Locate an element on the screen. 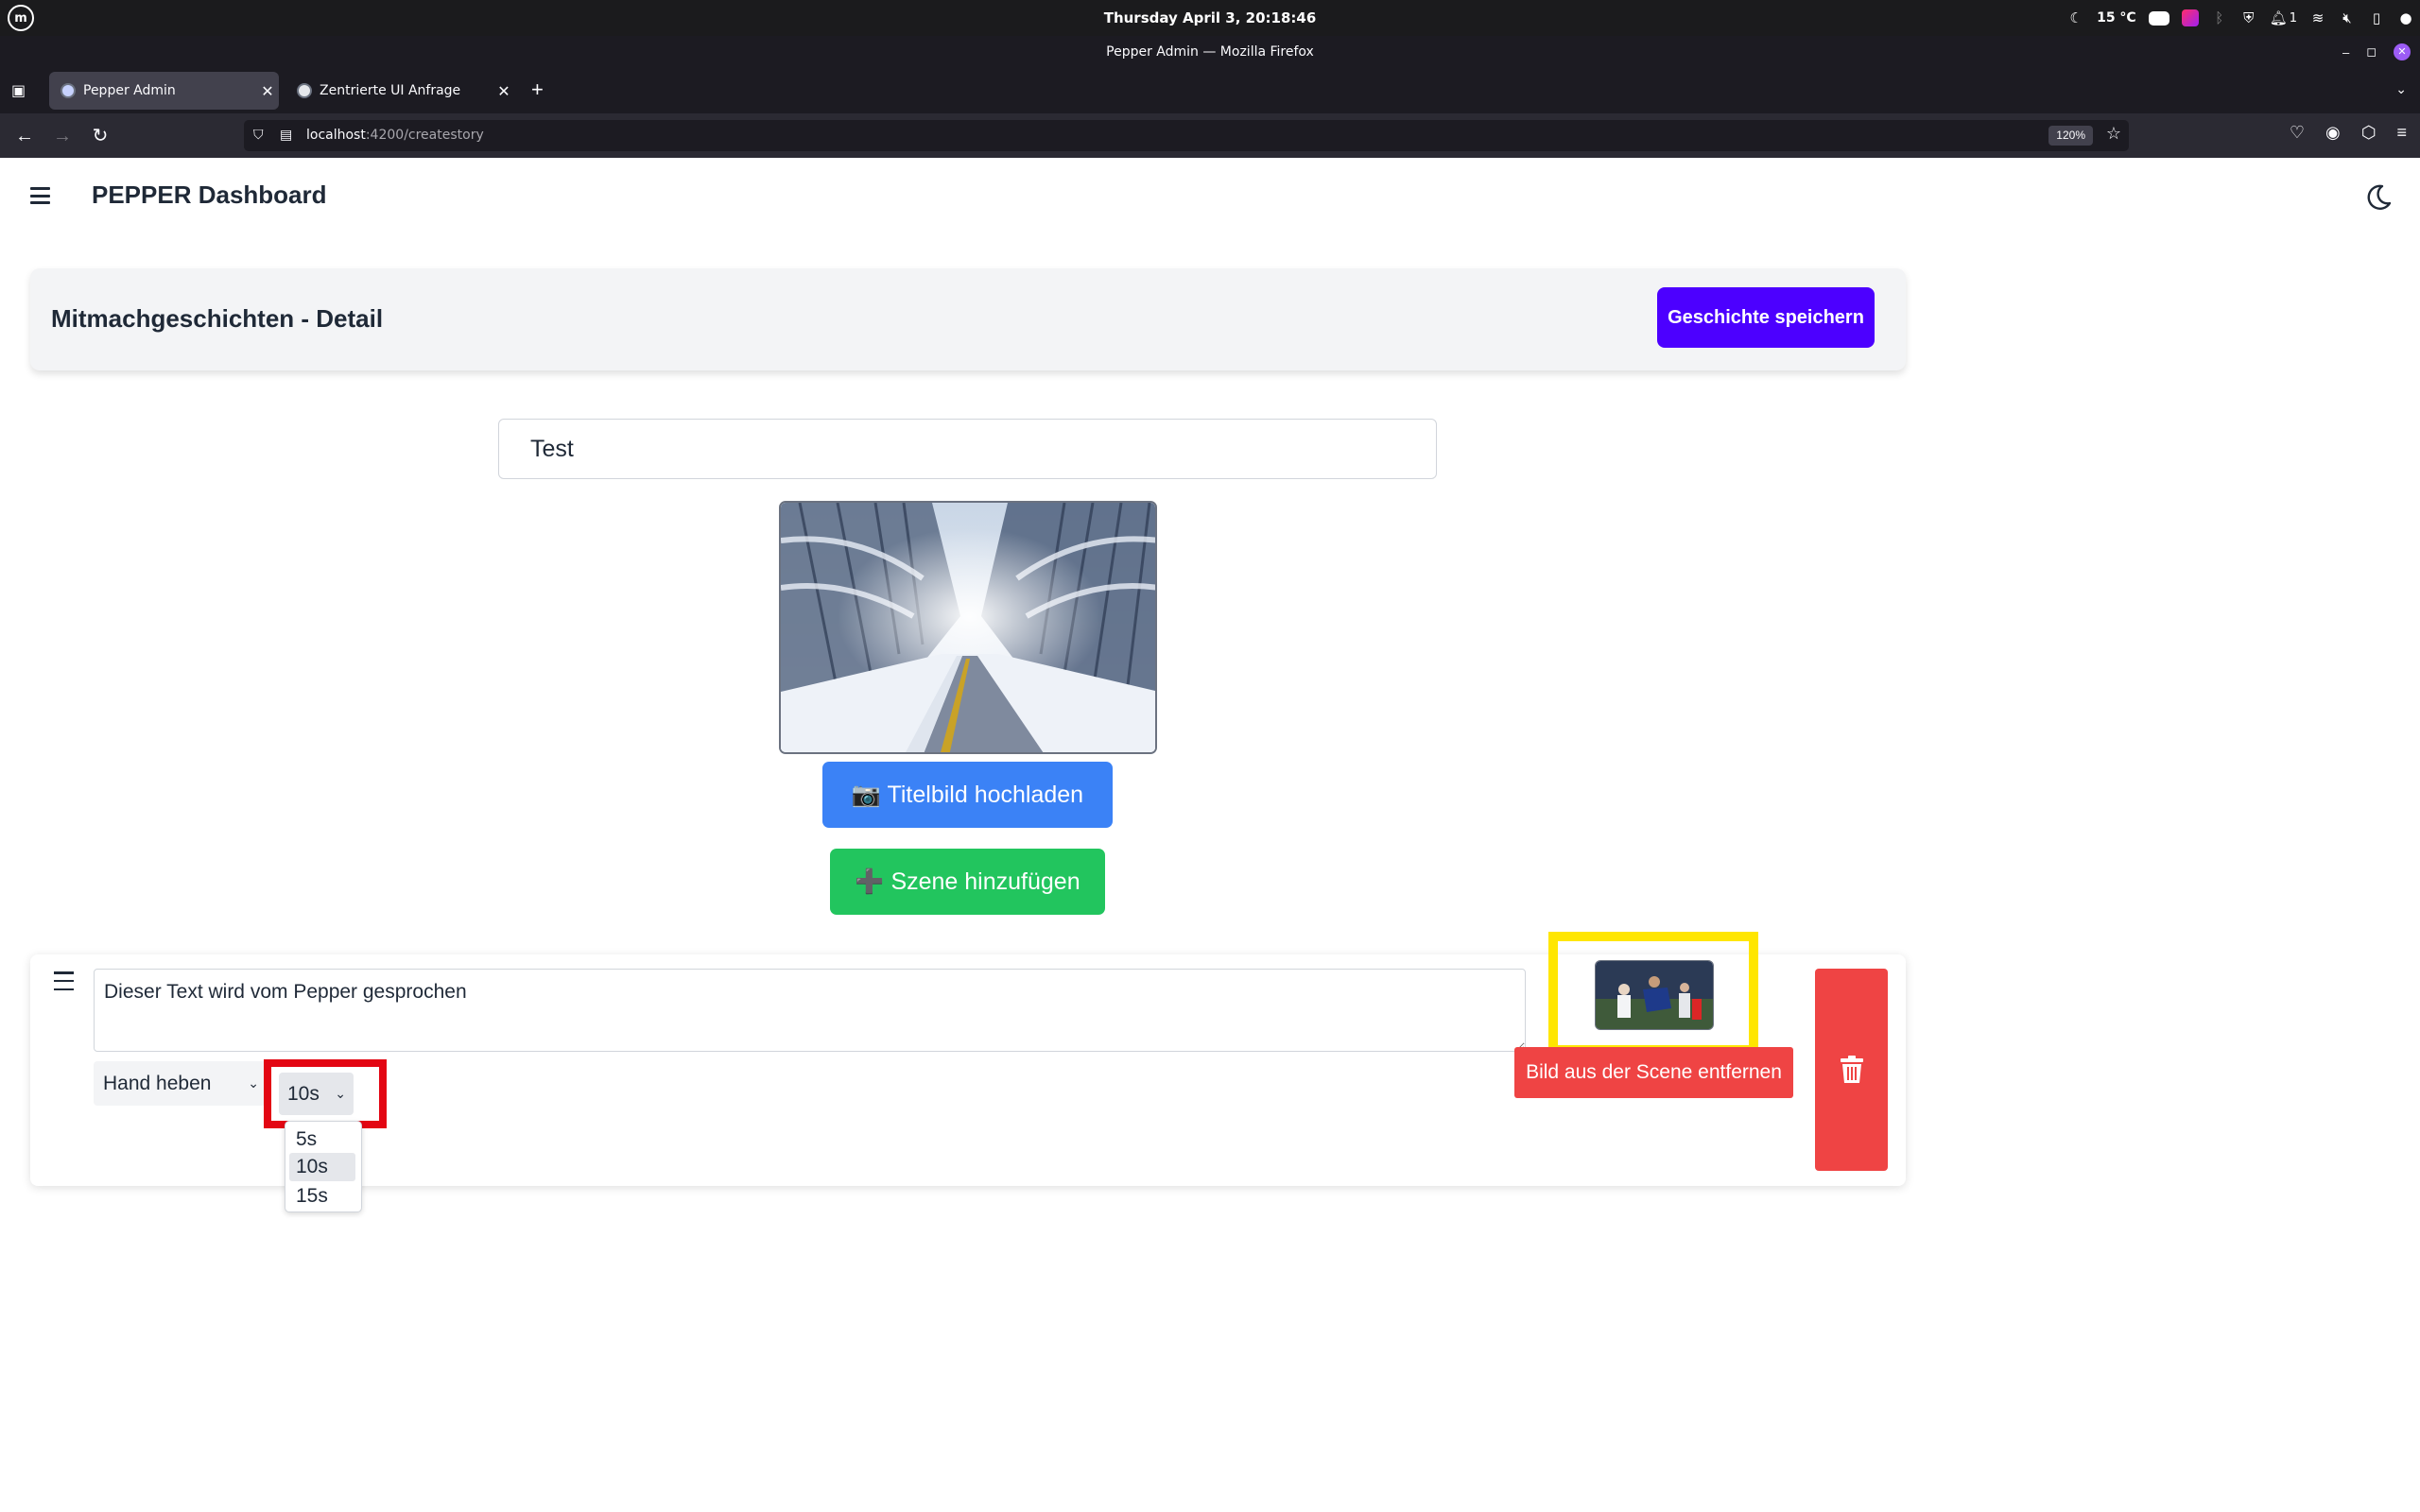 This screenshot has width=2420, height=1512. browser-titlebar: Pepper Admin — Mozilla Firefox – ◻ ✕ is located at coordinates (1210, 52).